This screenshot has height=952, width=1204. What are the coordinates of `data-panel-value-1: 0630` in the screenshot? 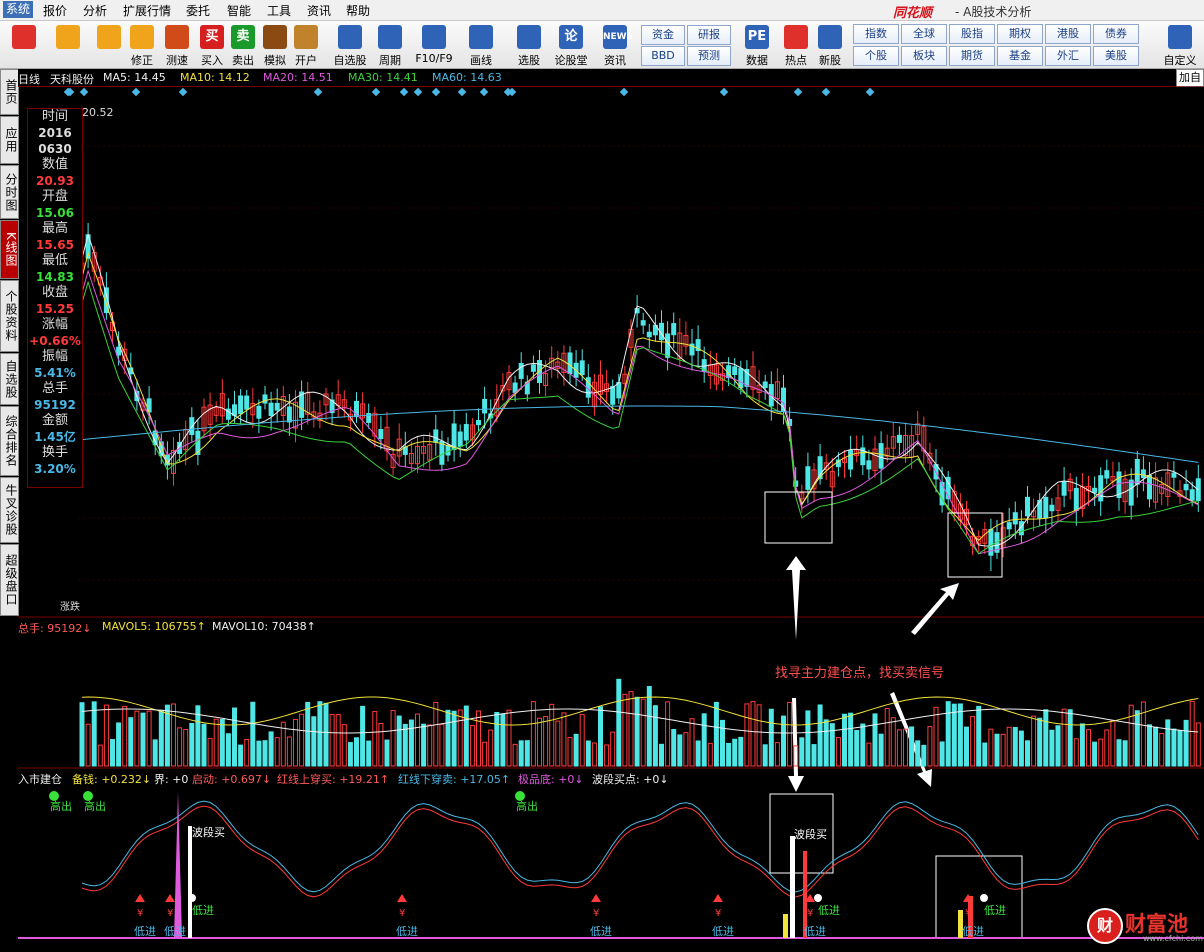 It's located at (55, 149).